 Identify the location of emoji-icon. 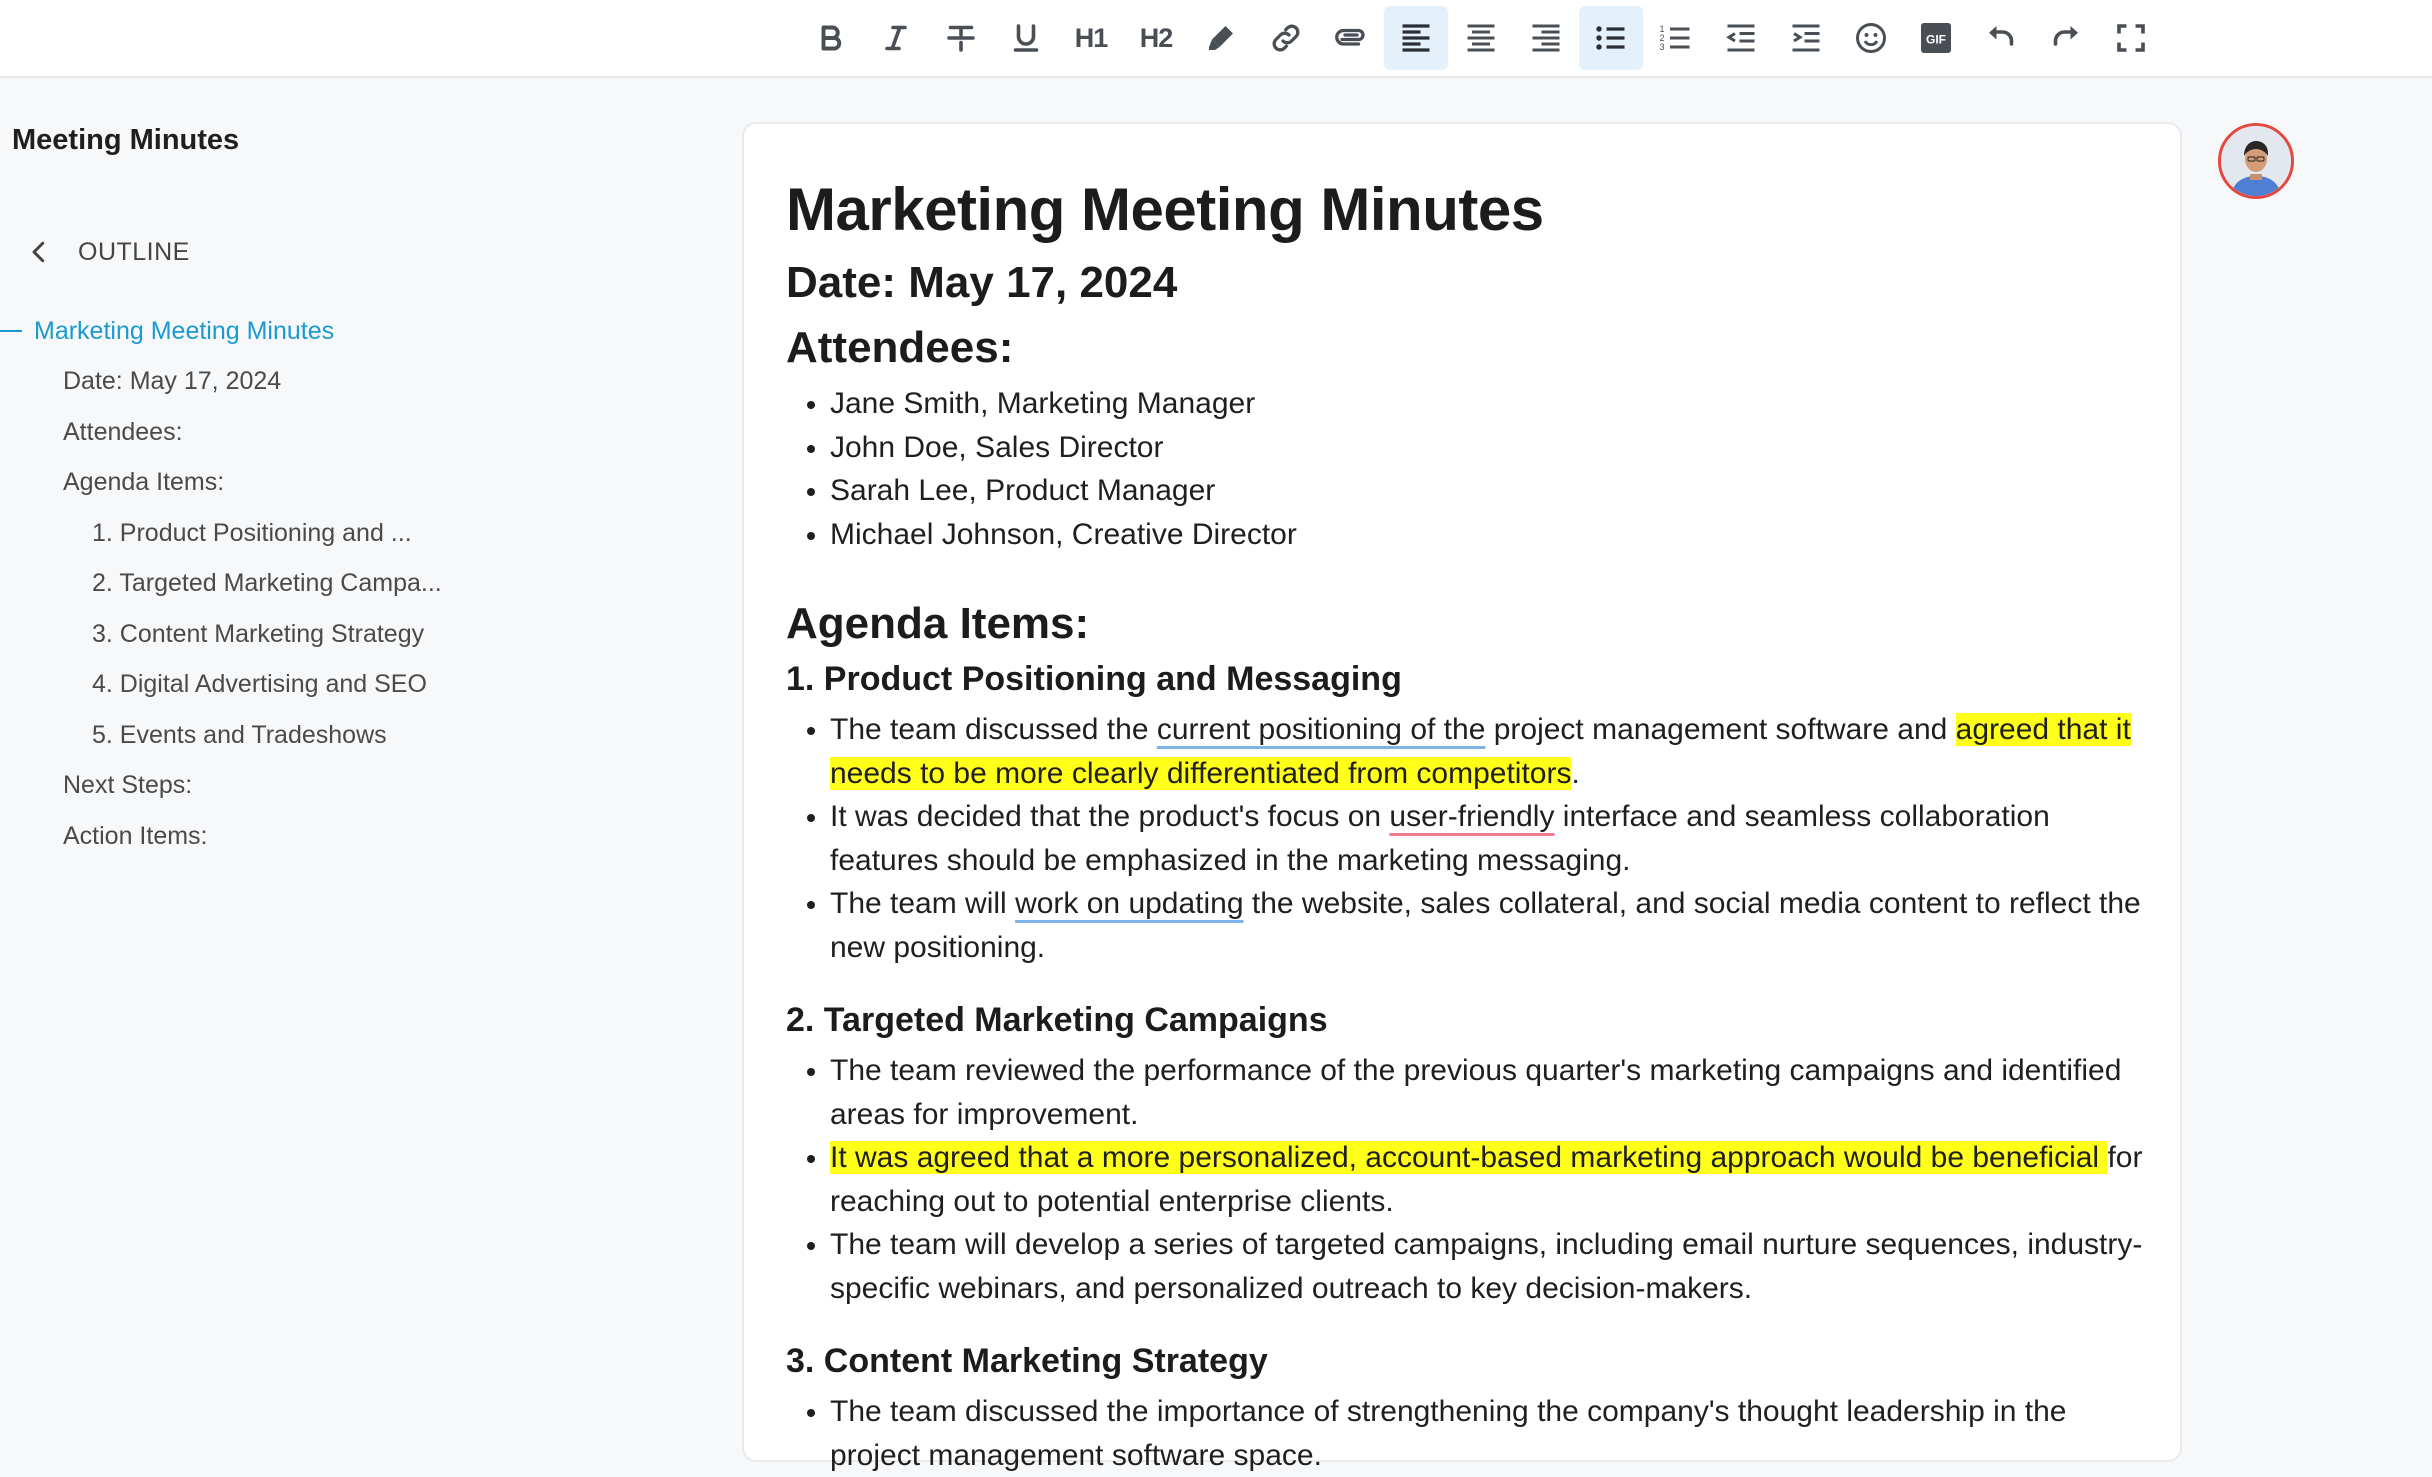
(1871, 38).